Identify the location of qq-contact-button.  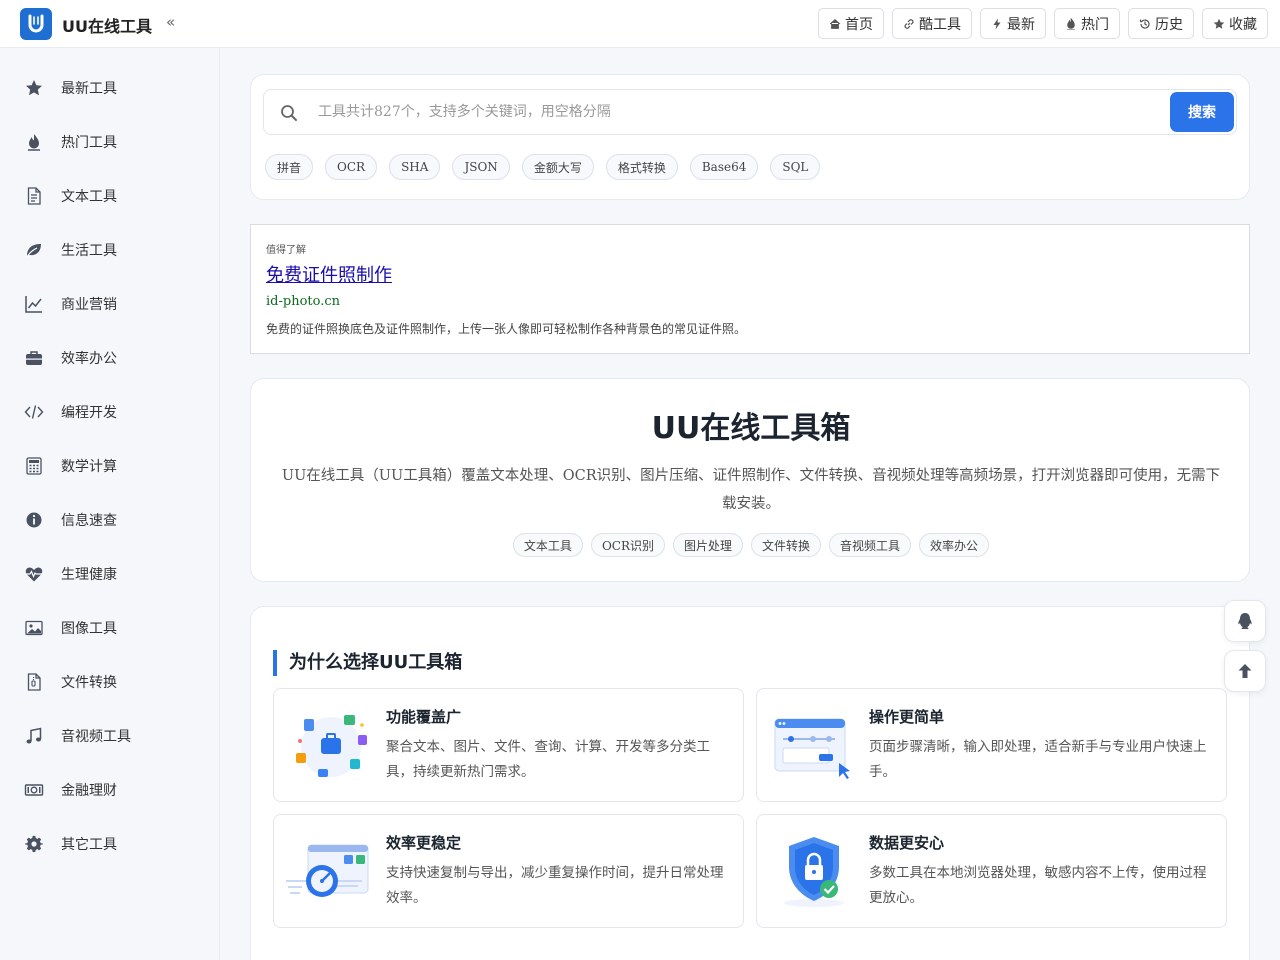
(1245, 621).